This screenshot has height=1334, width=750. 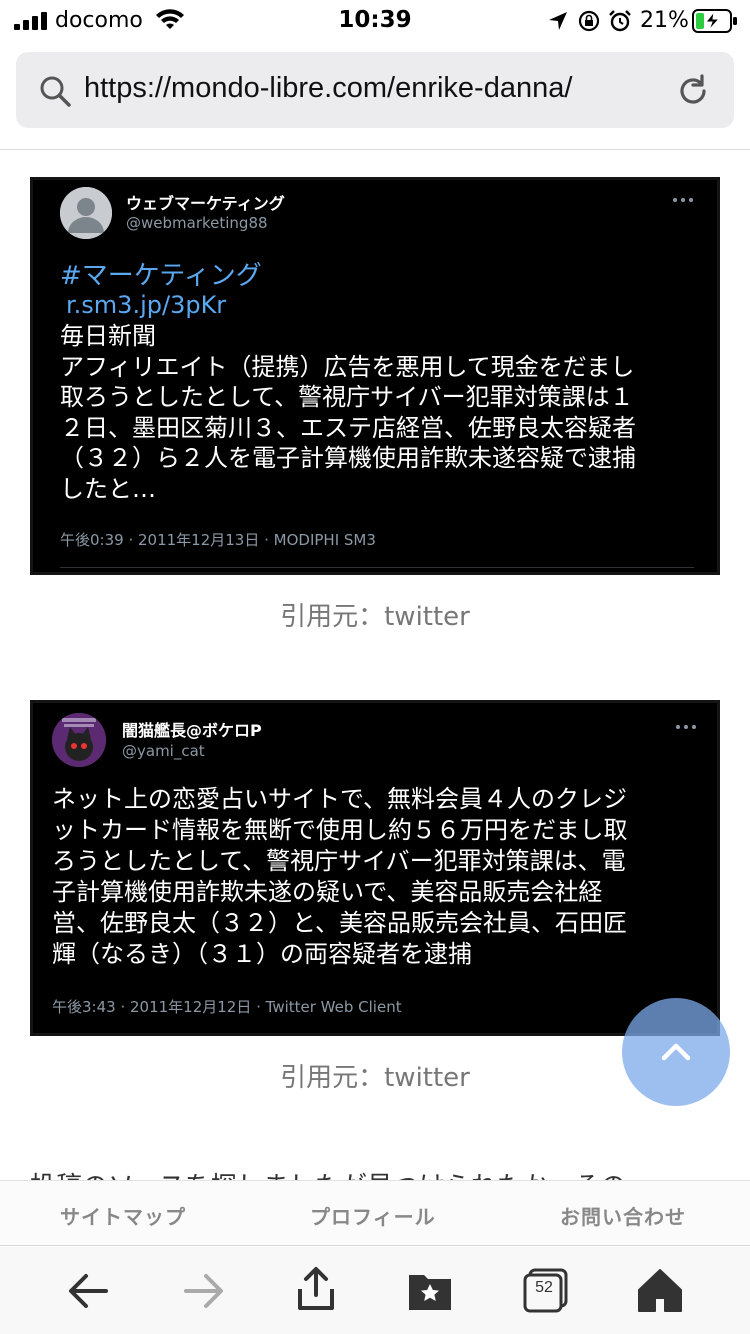 What do you see at coordinates (197, 223) in the screenshot?
I see `user-handle: @webmarketing88` at bounding box center [197, 223].